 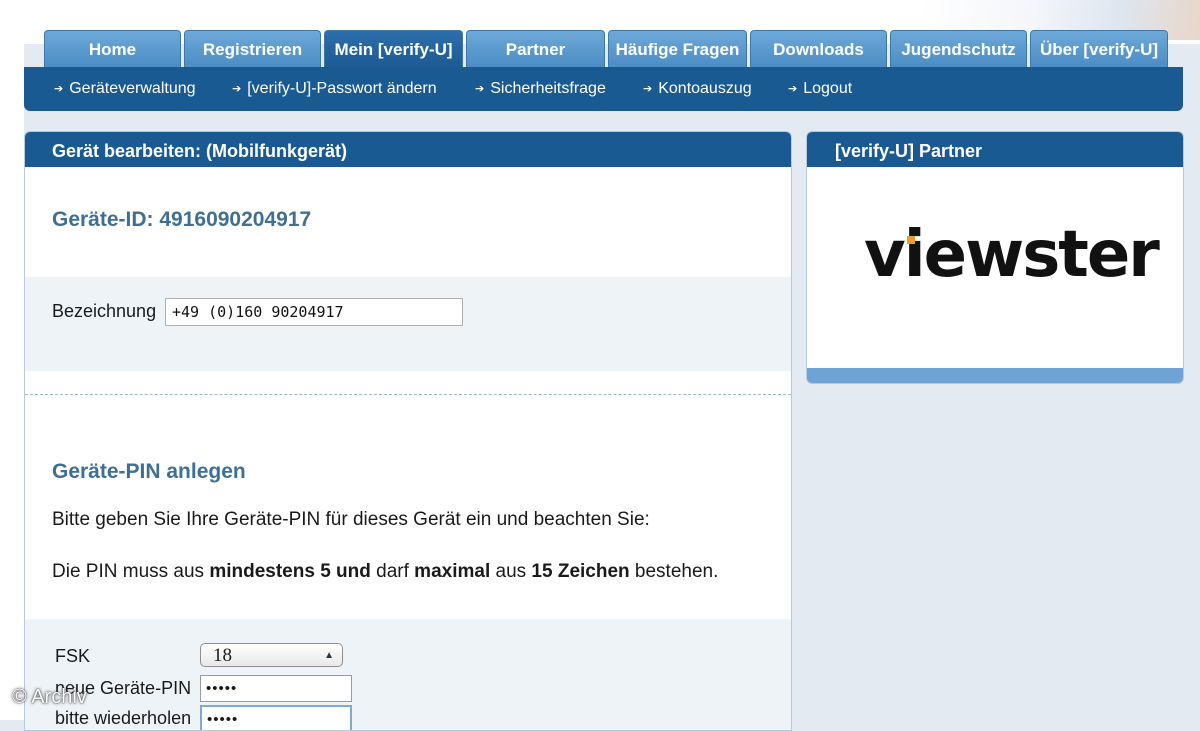 I want to click on pin-section-heading: Geräte-PIN anlegen, so click(x=149, y=471).